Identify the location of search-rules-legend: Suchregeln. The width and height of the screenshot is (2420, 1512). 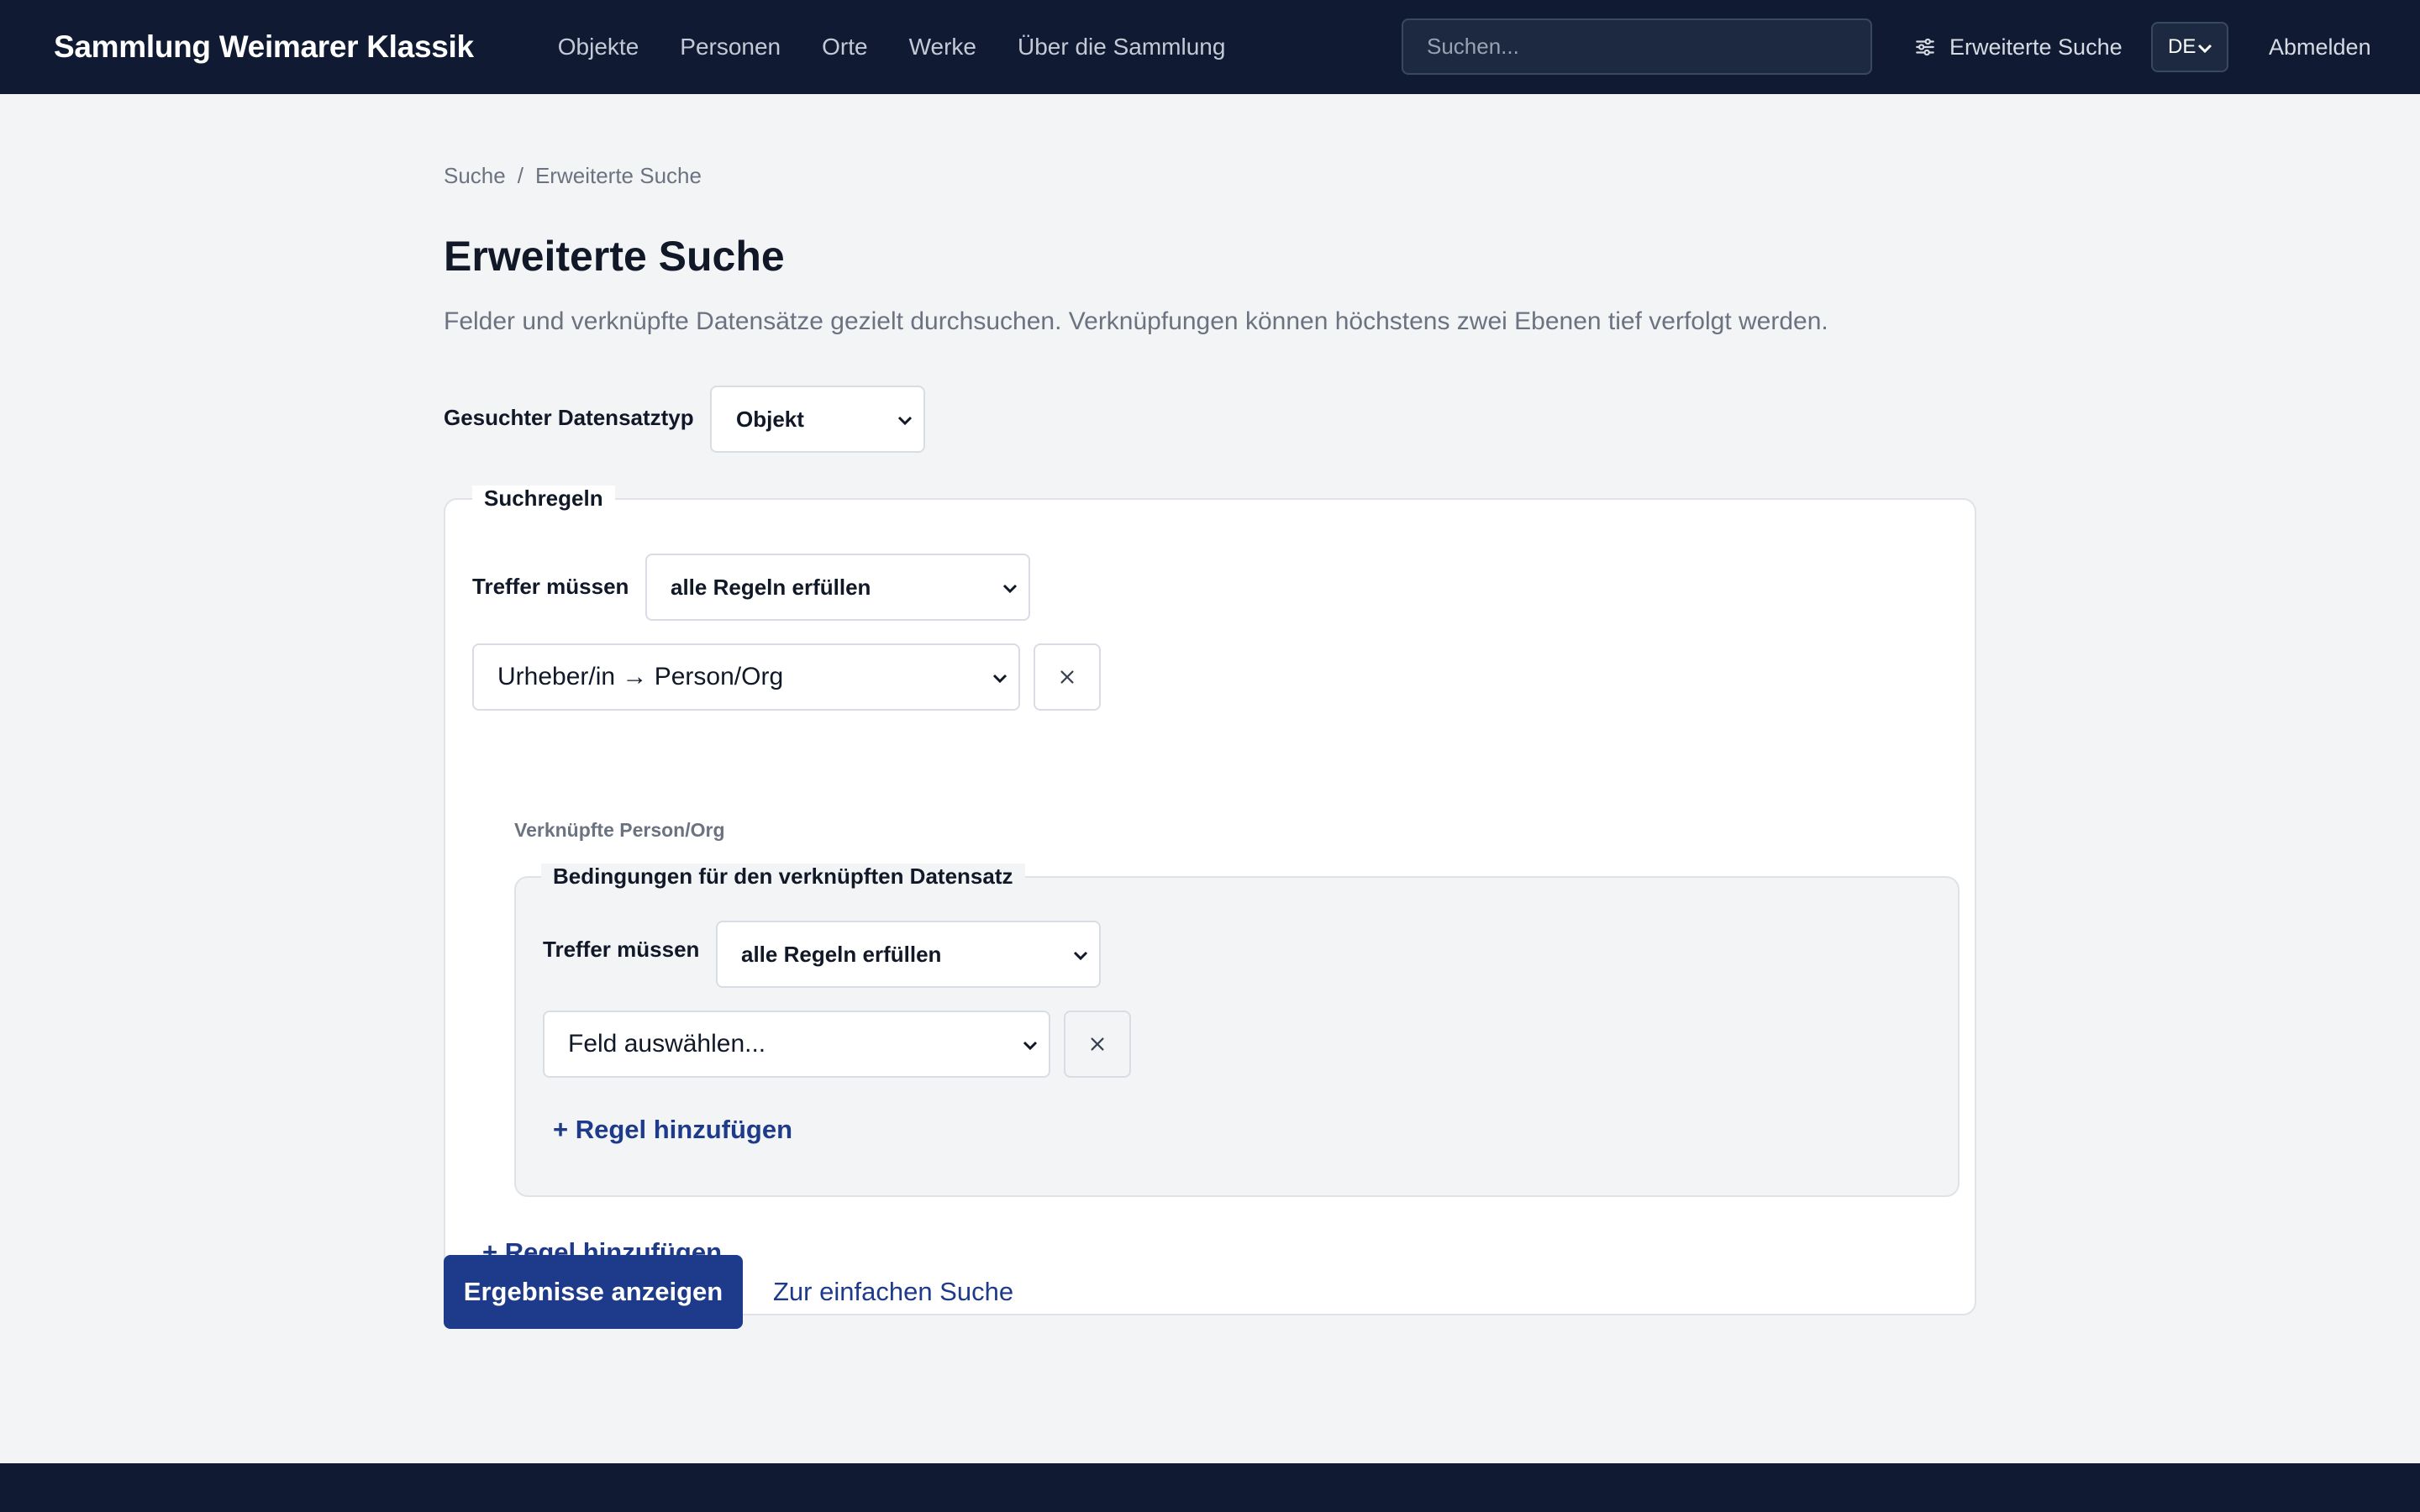
(543, 499).